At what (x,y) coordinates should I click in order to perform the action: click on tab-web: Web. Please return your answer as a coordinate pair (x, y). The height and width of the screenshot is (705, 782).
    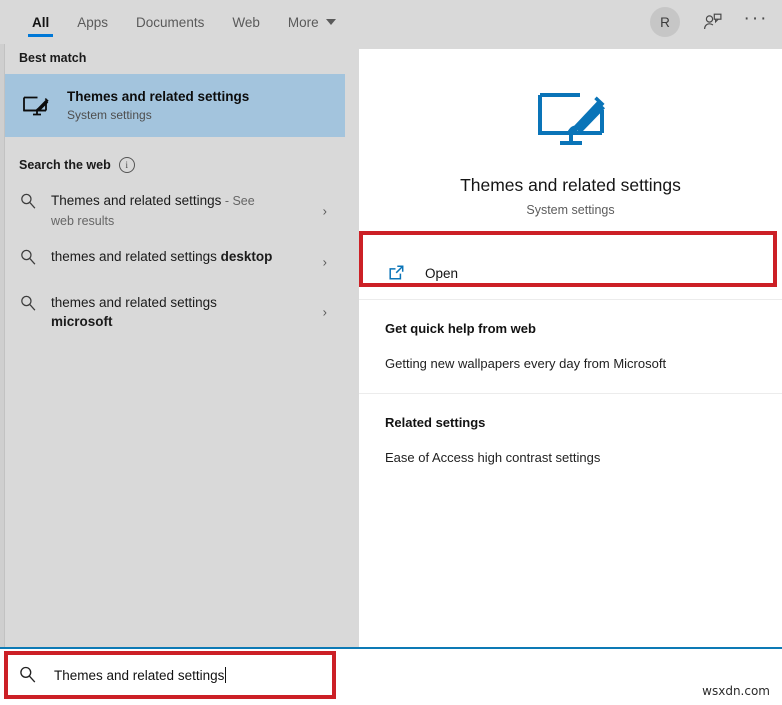
    Looking at the image, I should click on (246, 22).